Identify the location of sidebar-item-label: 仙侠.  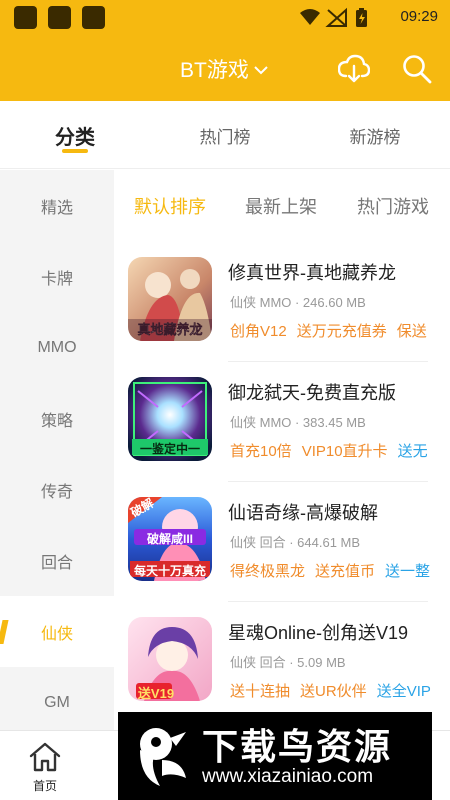
(56, 634).